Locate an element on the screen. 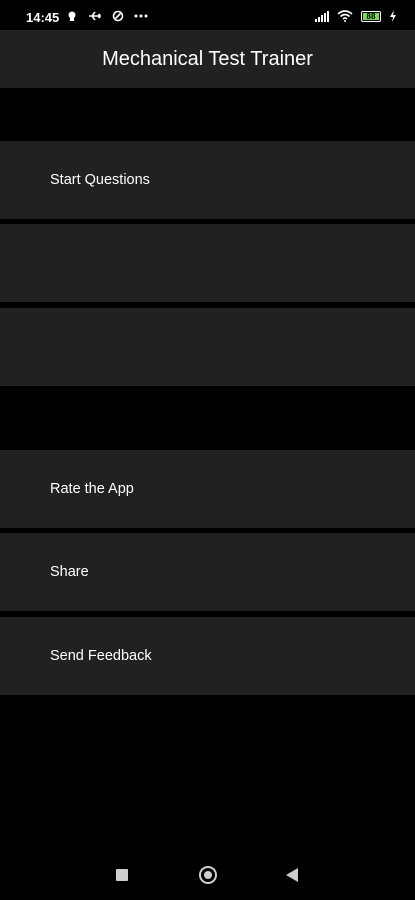 This screenshot has height=900, width=415. notification-icon is located at coordinates (72, 16).